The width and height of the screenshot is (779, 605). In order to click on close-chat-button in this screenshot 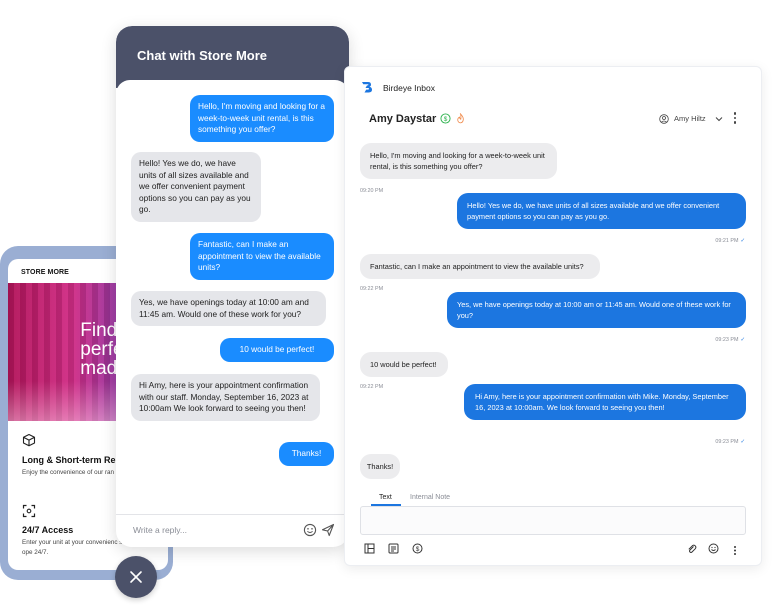, I will do `click(136, 577)`.